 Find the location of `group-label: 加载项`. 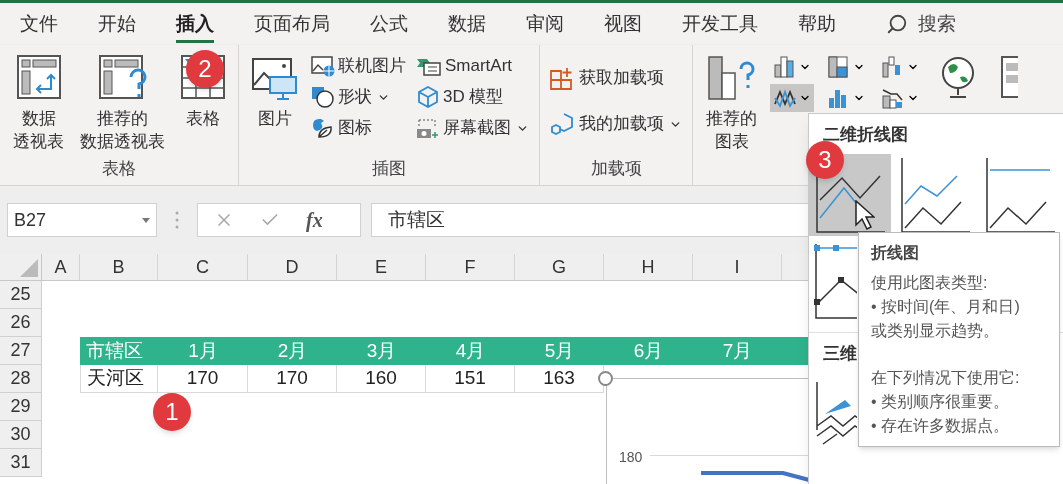

group-label: 加载项 is located at coordinates (616, 169).